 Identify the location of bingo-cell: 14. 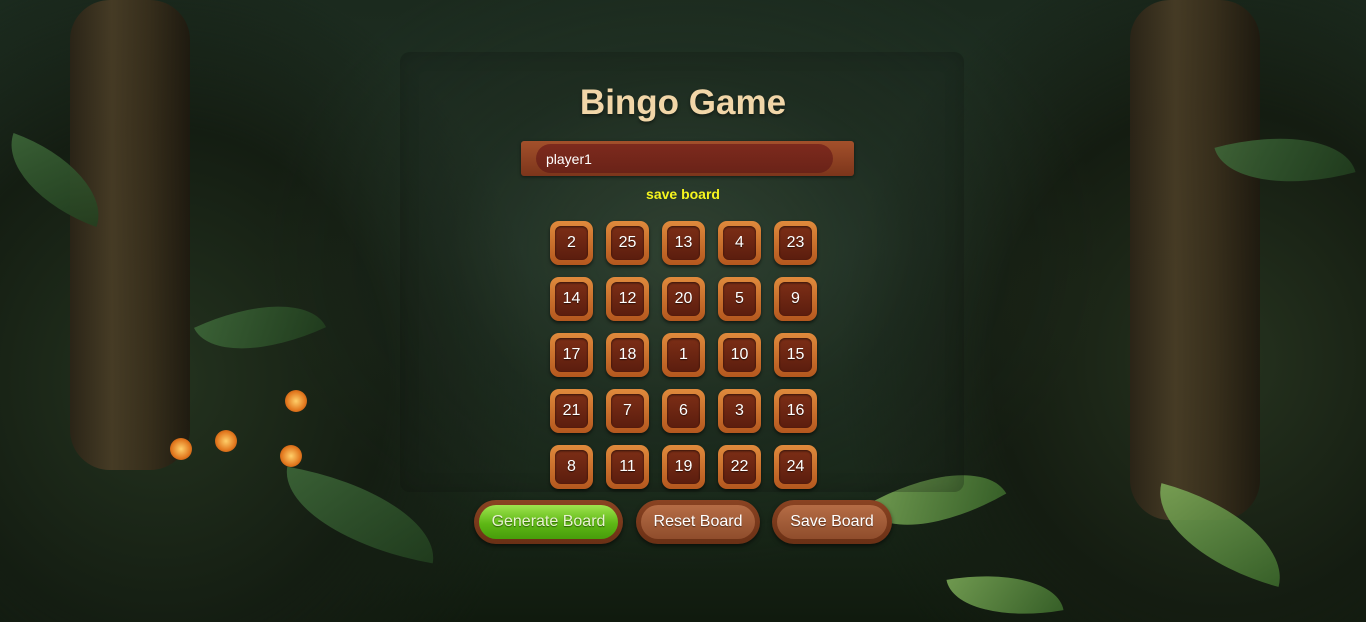
(571, 299).